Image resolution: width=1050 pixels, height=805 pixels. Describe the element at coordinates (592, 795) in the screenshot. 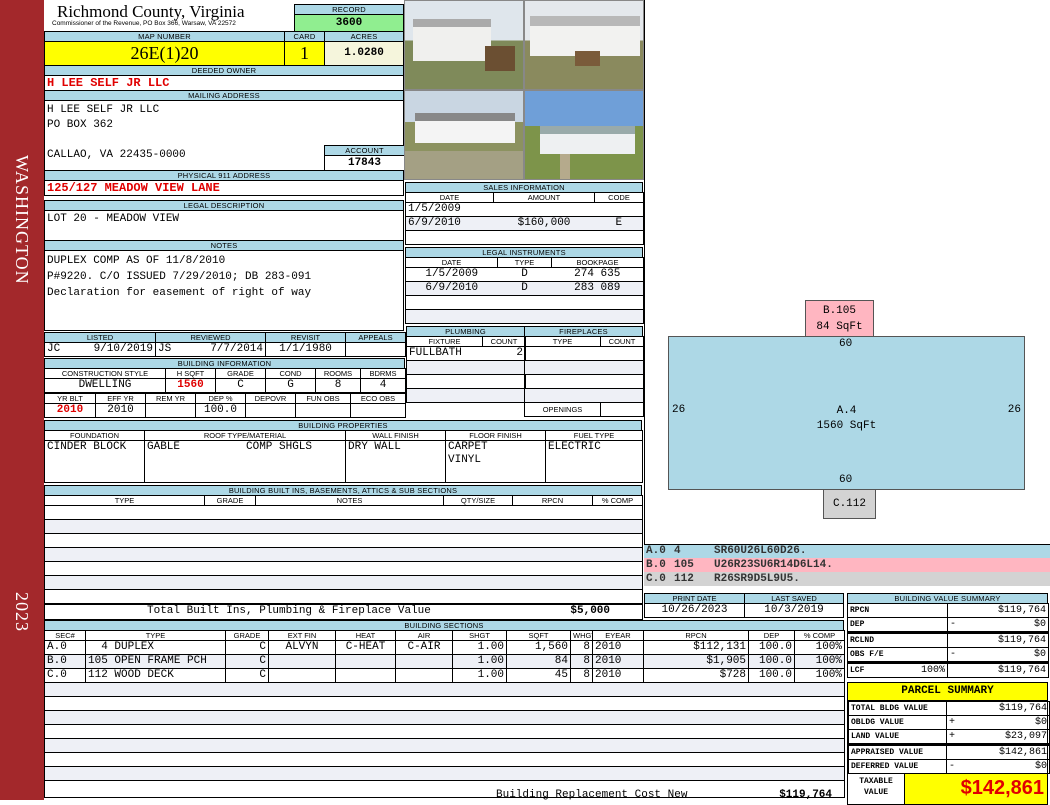

I see `replacement-cost-label: Building Replacement Cost New` at that location.